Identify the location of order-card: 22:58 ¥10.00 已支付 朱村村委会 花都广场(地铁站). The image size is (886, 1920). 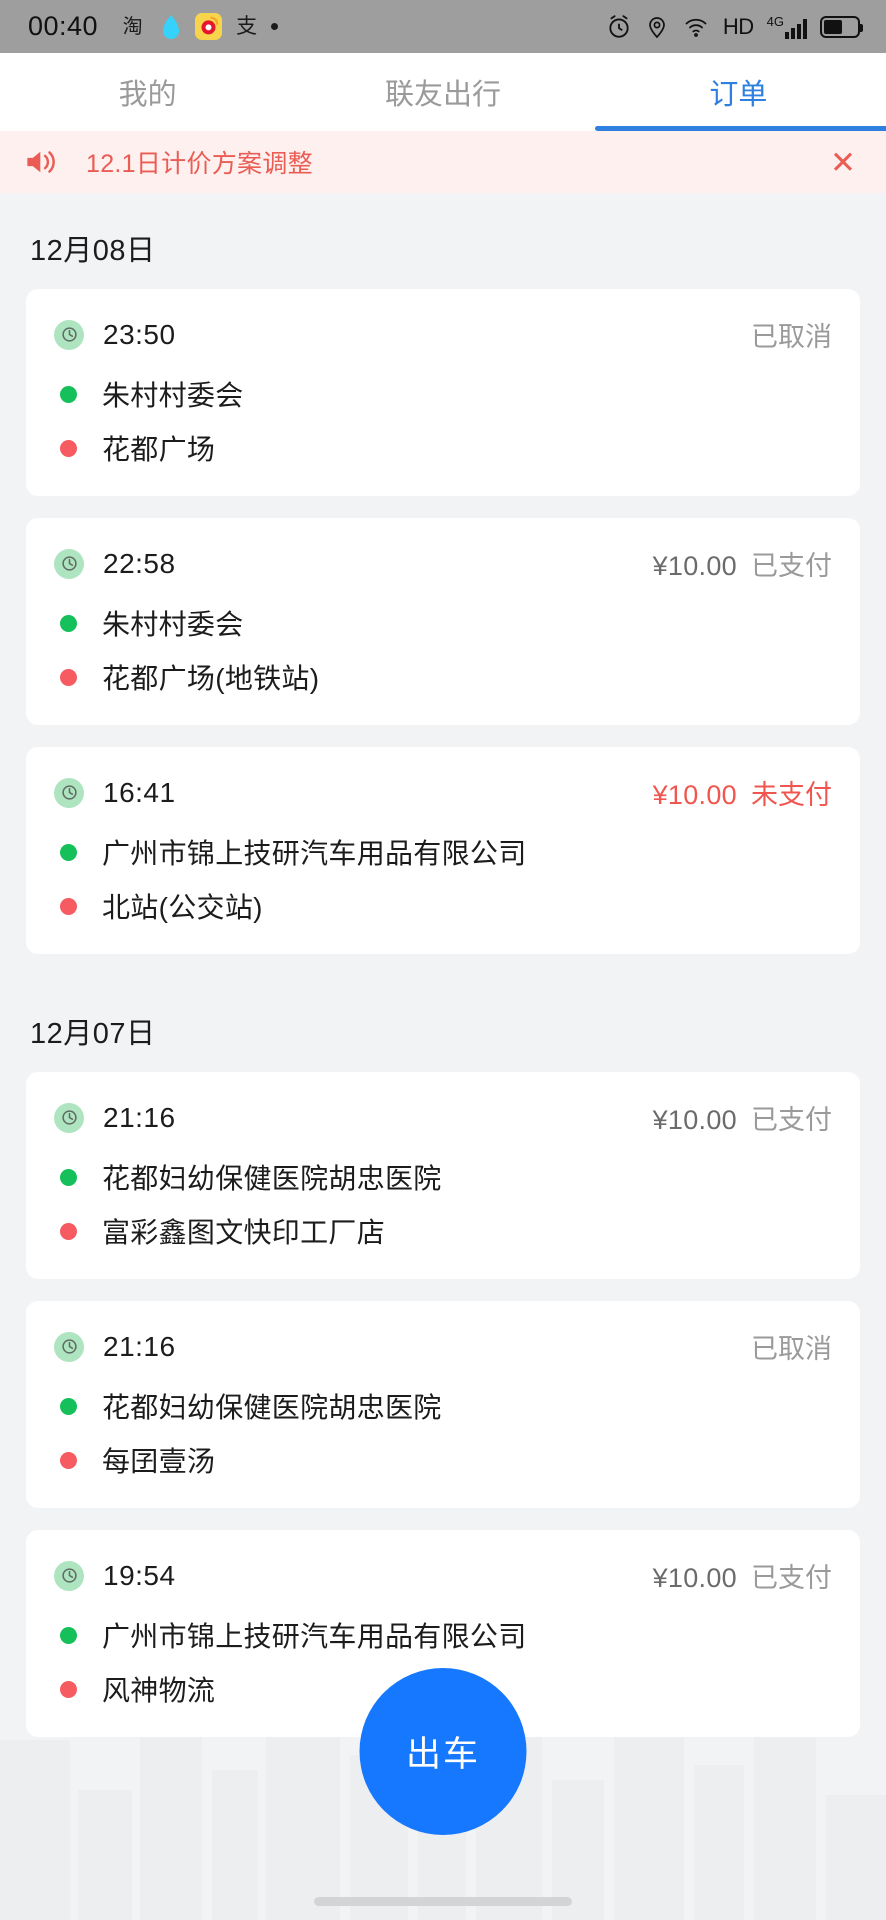
(443, 621).